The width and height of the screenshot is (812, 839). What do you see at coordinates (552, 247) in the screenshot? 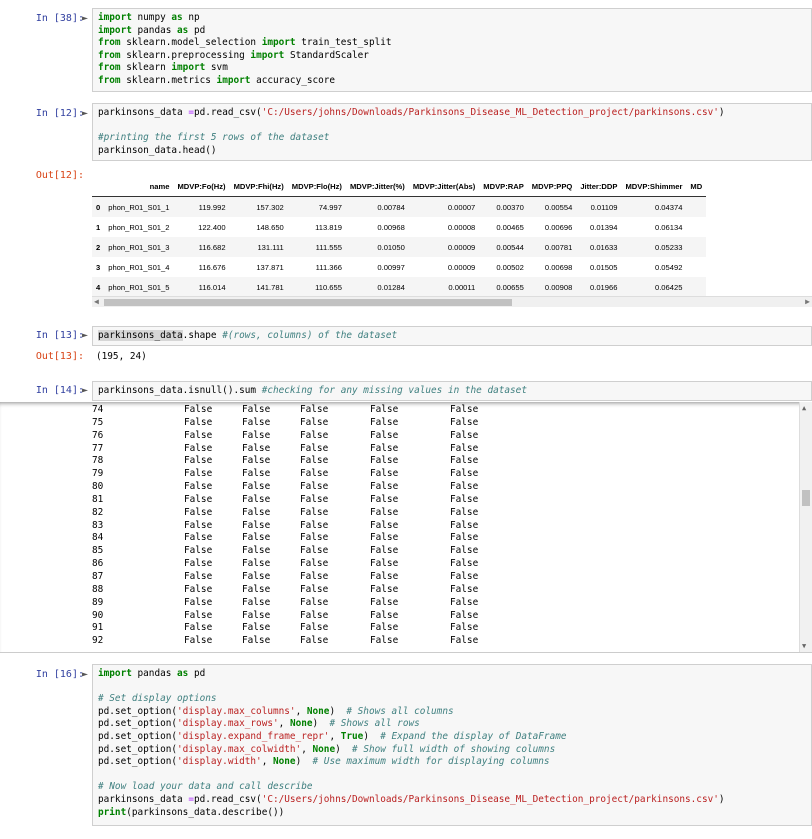
I see `table-cell: 0.00781` at bounding box center [552, 247].